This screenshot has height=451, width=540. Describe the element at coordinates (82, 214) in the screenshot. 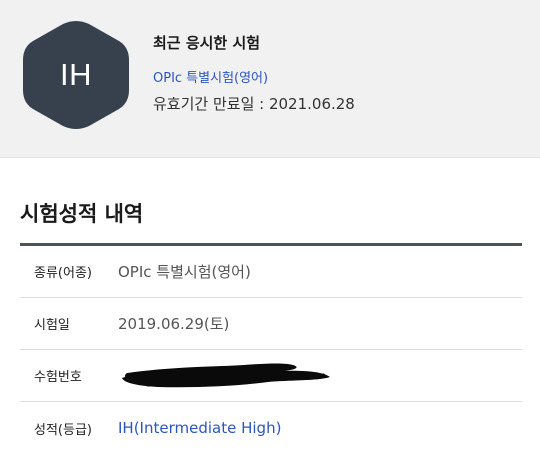

I see `section-title: 시험성적 내역` at that location.